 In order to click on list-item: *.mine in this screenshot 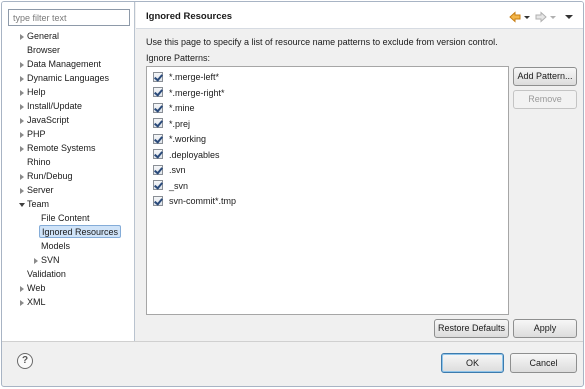, I will do `click(174, 108)`.